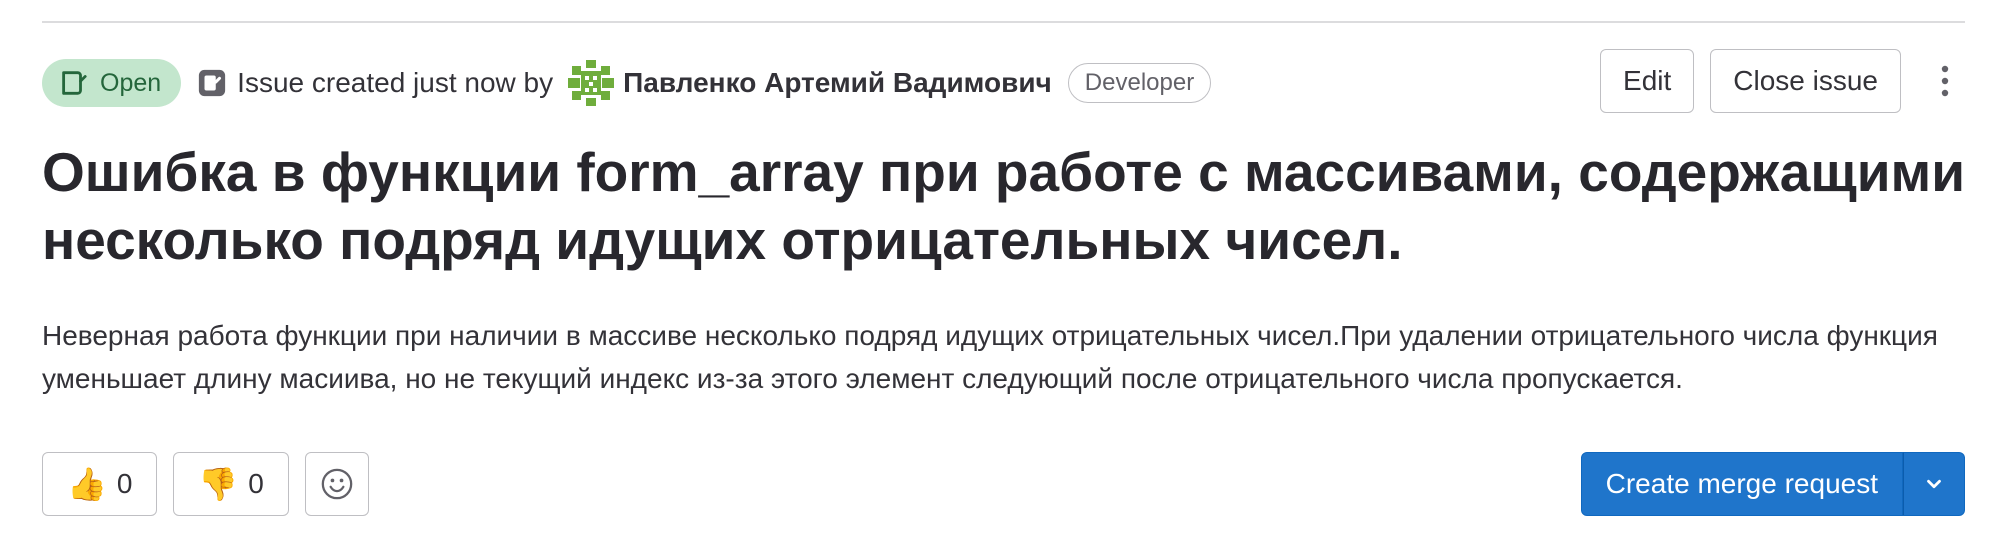  Describe the element at coordinates (131, 82) in the screenshot. I see `status-label: Open` at that location.